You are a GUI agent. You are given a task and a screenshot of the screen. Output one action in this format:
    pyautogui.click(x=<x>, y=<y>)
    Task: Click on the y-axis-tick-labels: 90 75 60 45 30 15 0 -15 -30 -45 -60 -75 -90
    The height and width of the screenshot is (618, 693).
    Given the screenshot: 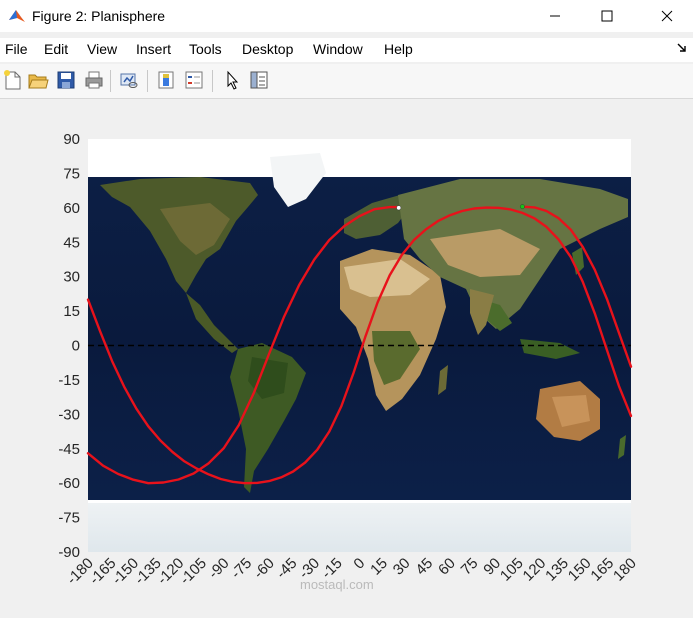 What is the action you would take?
    pyautogui.click(x=69, y=346)
    